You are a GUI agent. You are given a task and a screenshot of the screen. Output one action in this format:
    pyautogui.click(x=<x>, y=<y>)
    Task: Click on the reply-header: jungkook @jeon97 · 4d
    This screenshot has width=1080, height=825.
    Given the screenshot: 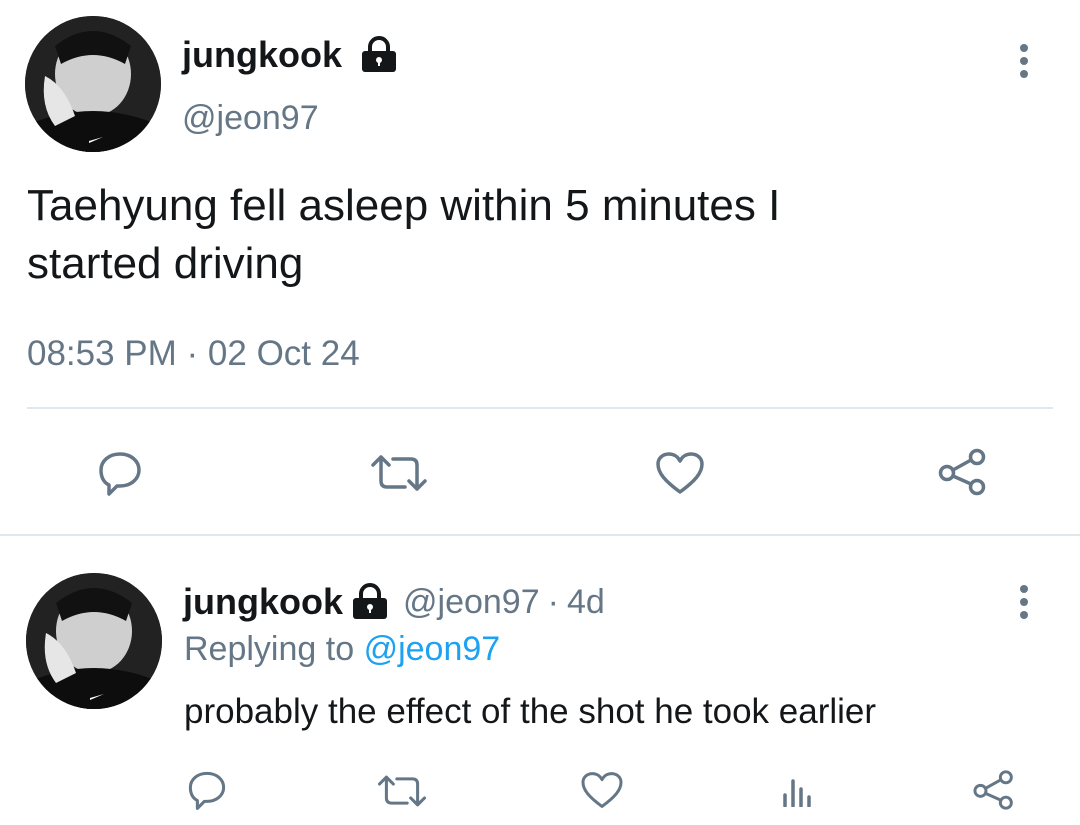 What is the action you would take?
    pyautogui.click(x=394, y=602)
    